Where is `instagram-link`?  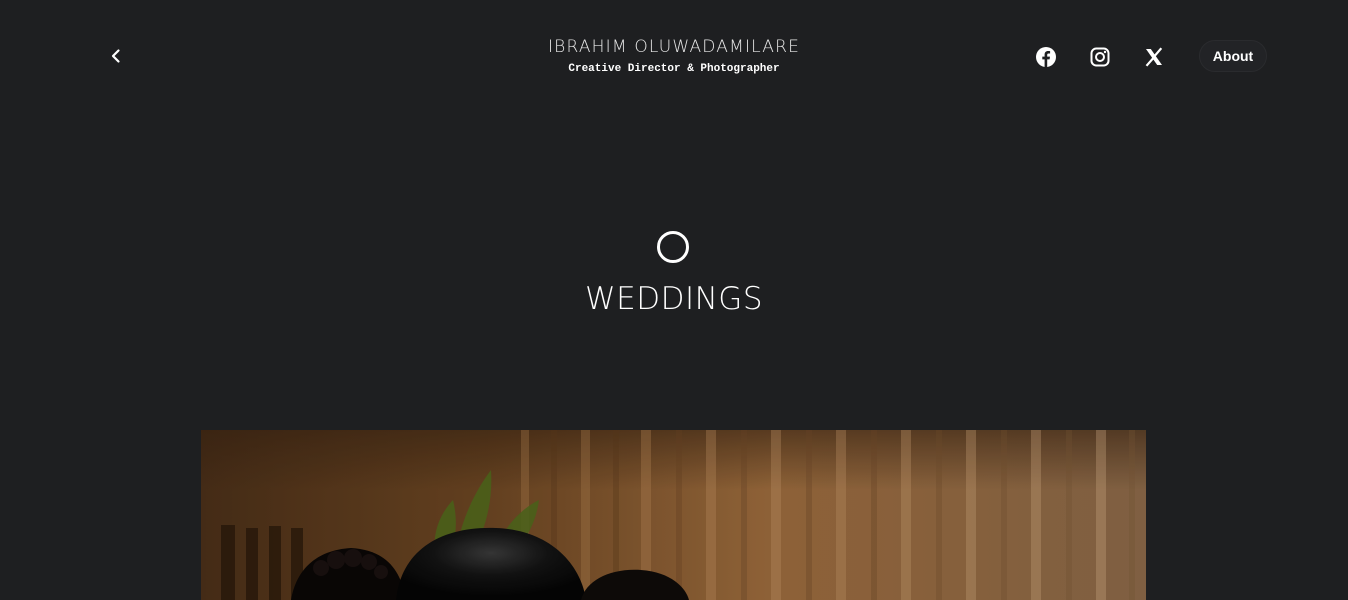
instagram-link is located at coordinates (1100, 57).